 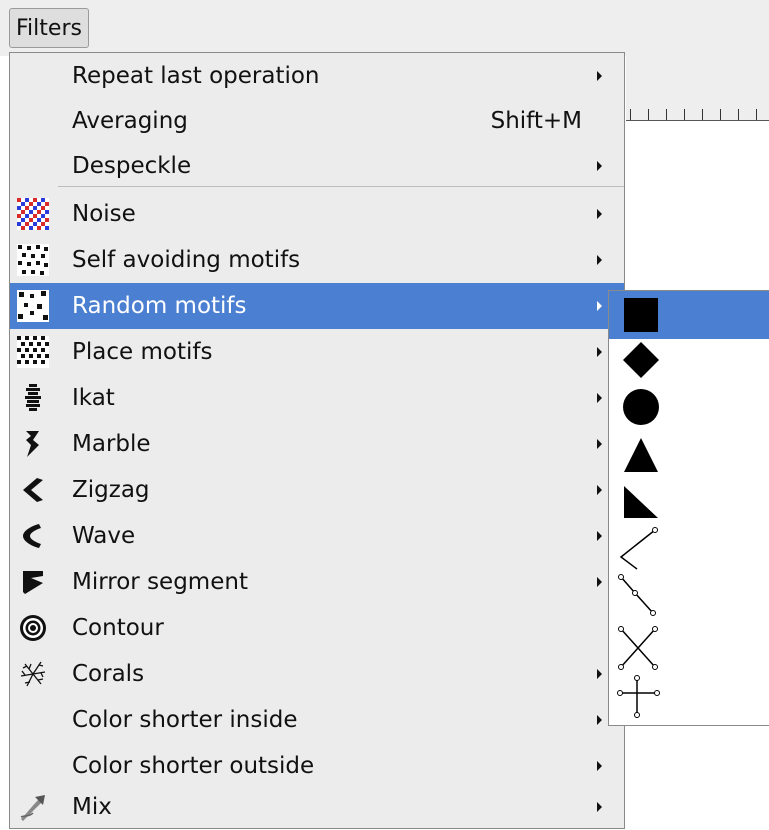 What do you see at coordinates (159, 306) in the screenshot?
I see `menu-item-label: Random motifs` at bounding box center [159, 306].